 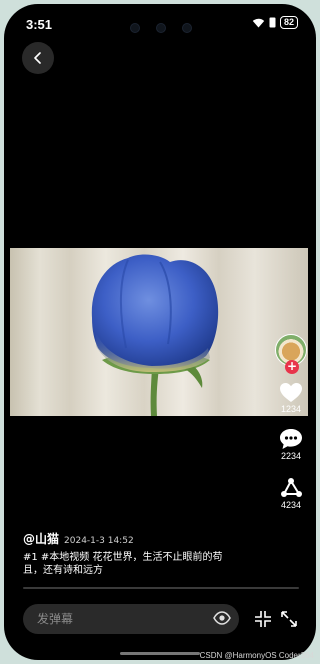 What do you see at coordinates (263, 619) in the screenshot?
I see `shrink-icon` at bounding box center [263, 619].